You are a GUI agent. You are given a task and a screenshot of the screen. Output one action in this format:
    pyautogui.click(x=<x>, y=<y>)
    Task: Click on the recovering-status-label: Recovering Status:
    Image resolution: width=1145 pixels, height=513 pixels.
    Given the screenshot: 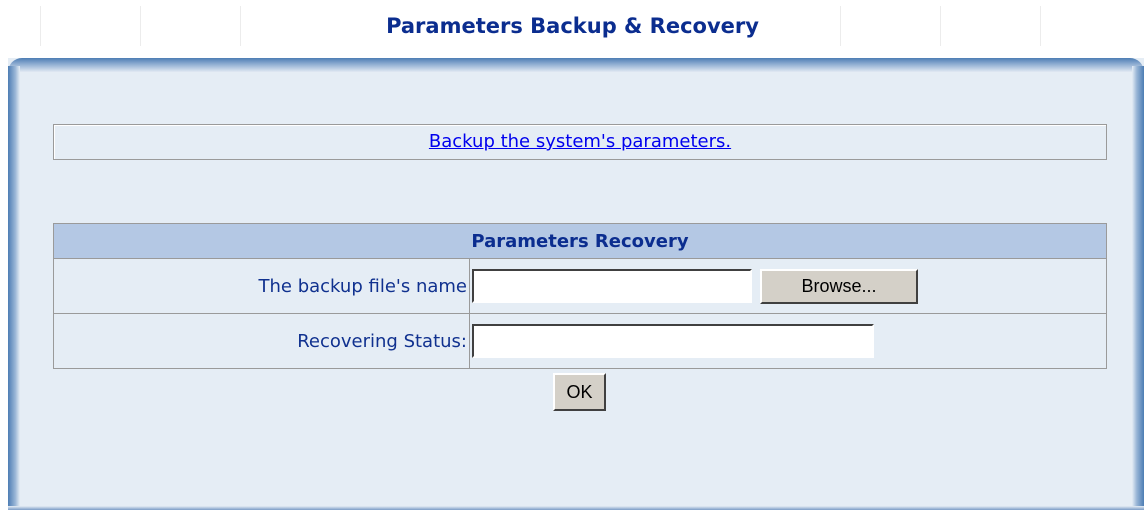 What is the action you would take?
    pyautogui.click(x=261, y=341)
    